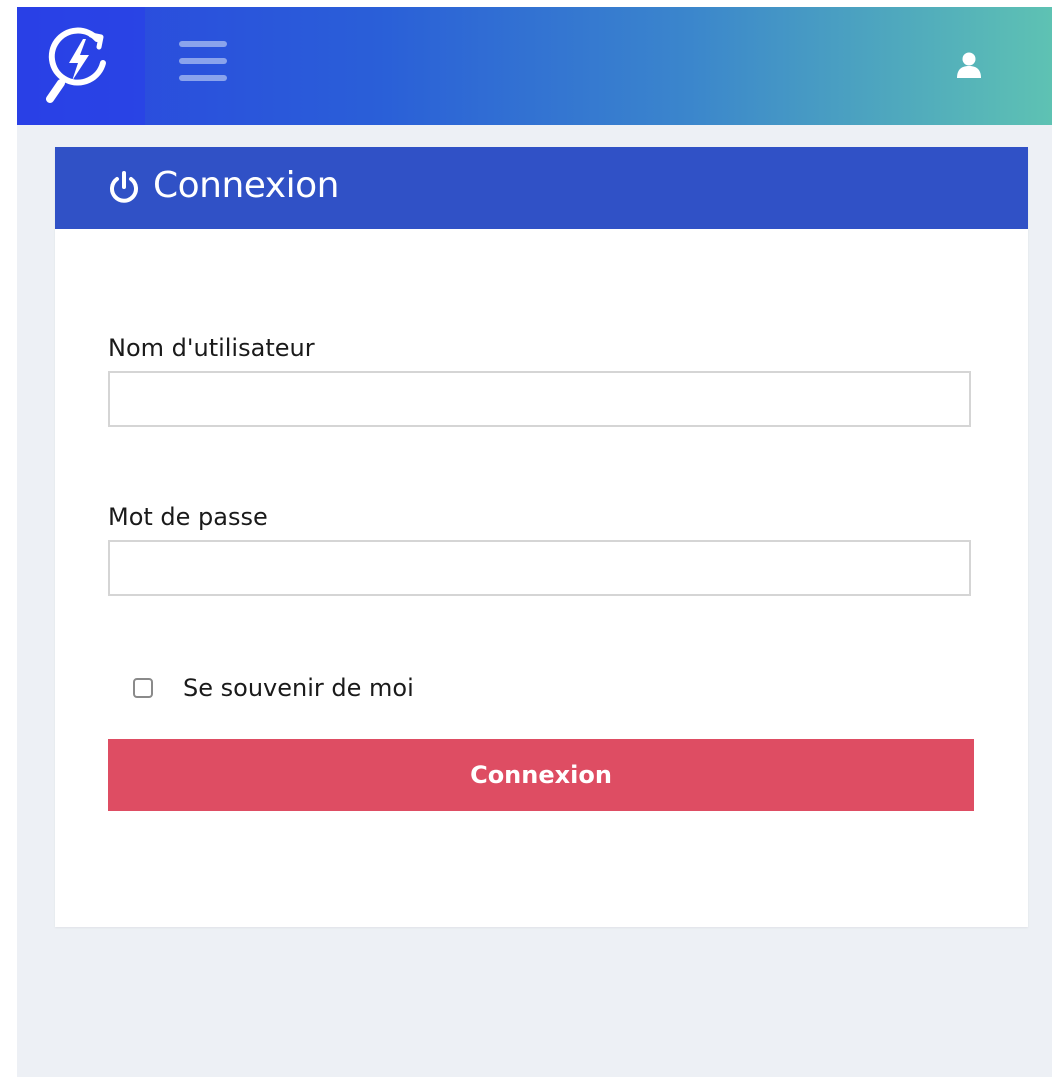 The width and height of the screenshot is (1052, 1077). I want to click on login-card-header: Connexion, so click(541, 188).